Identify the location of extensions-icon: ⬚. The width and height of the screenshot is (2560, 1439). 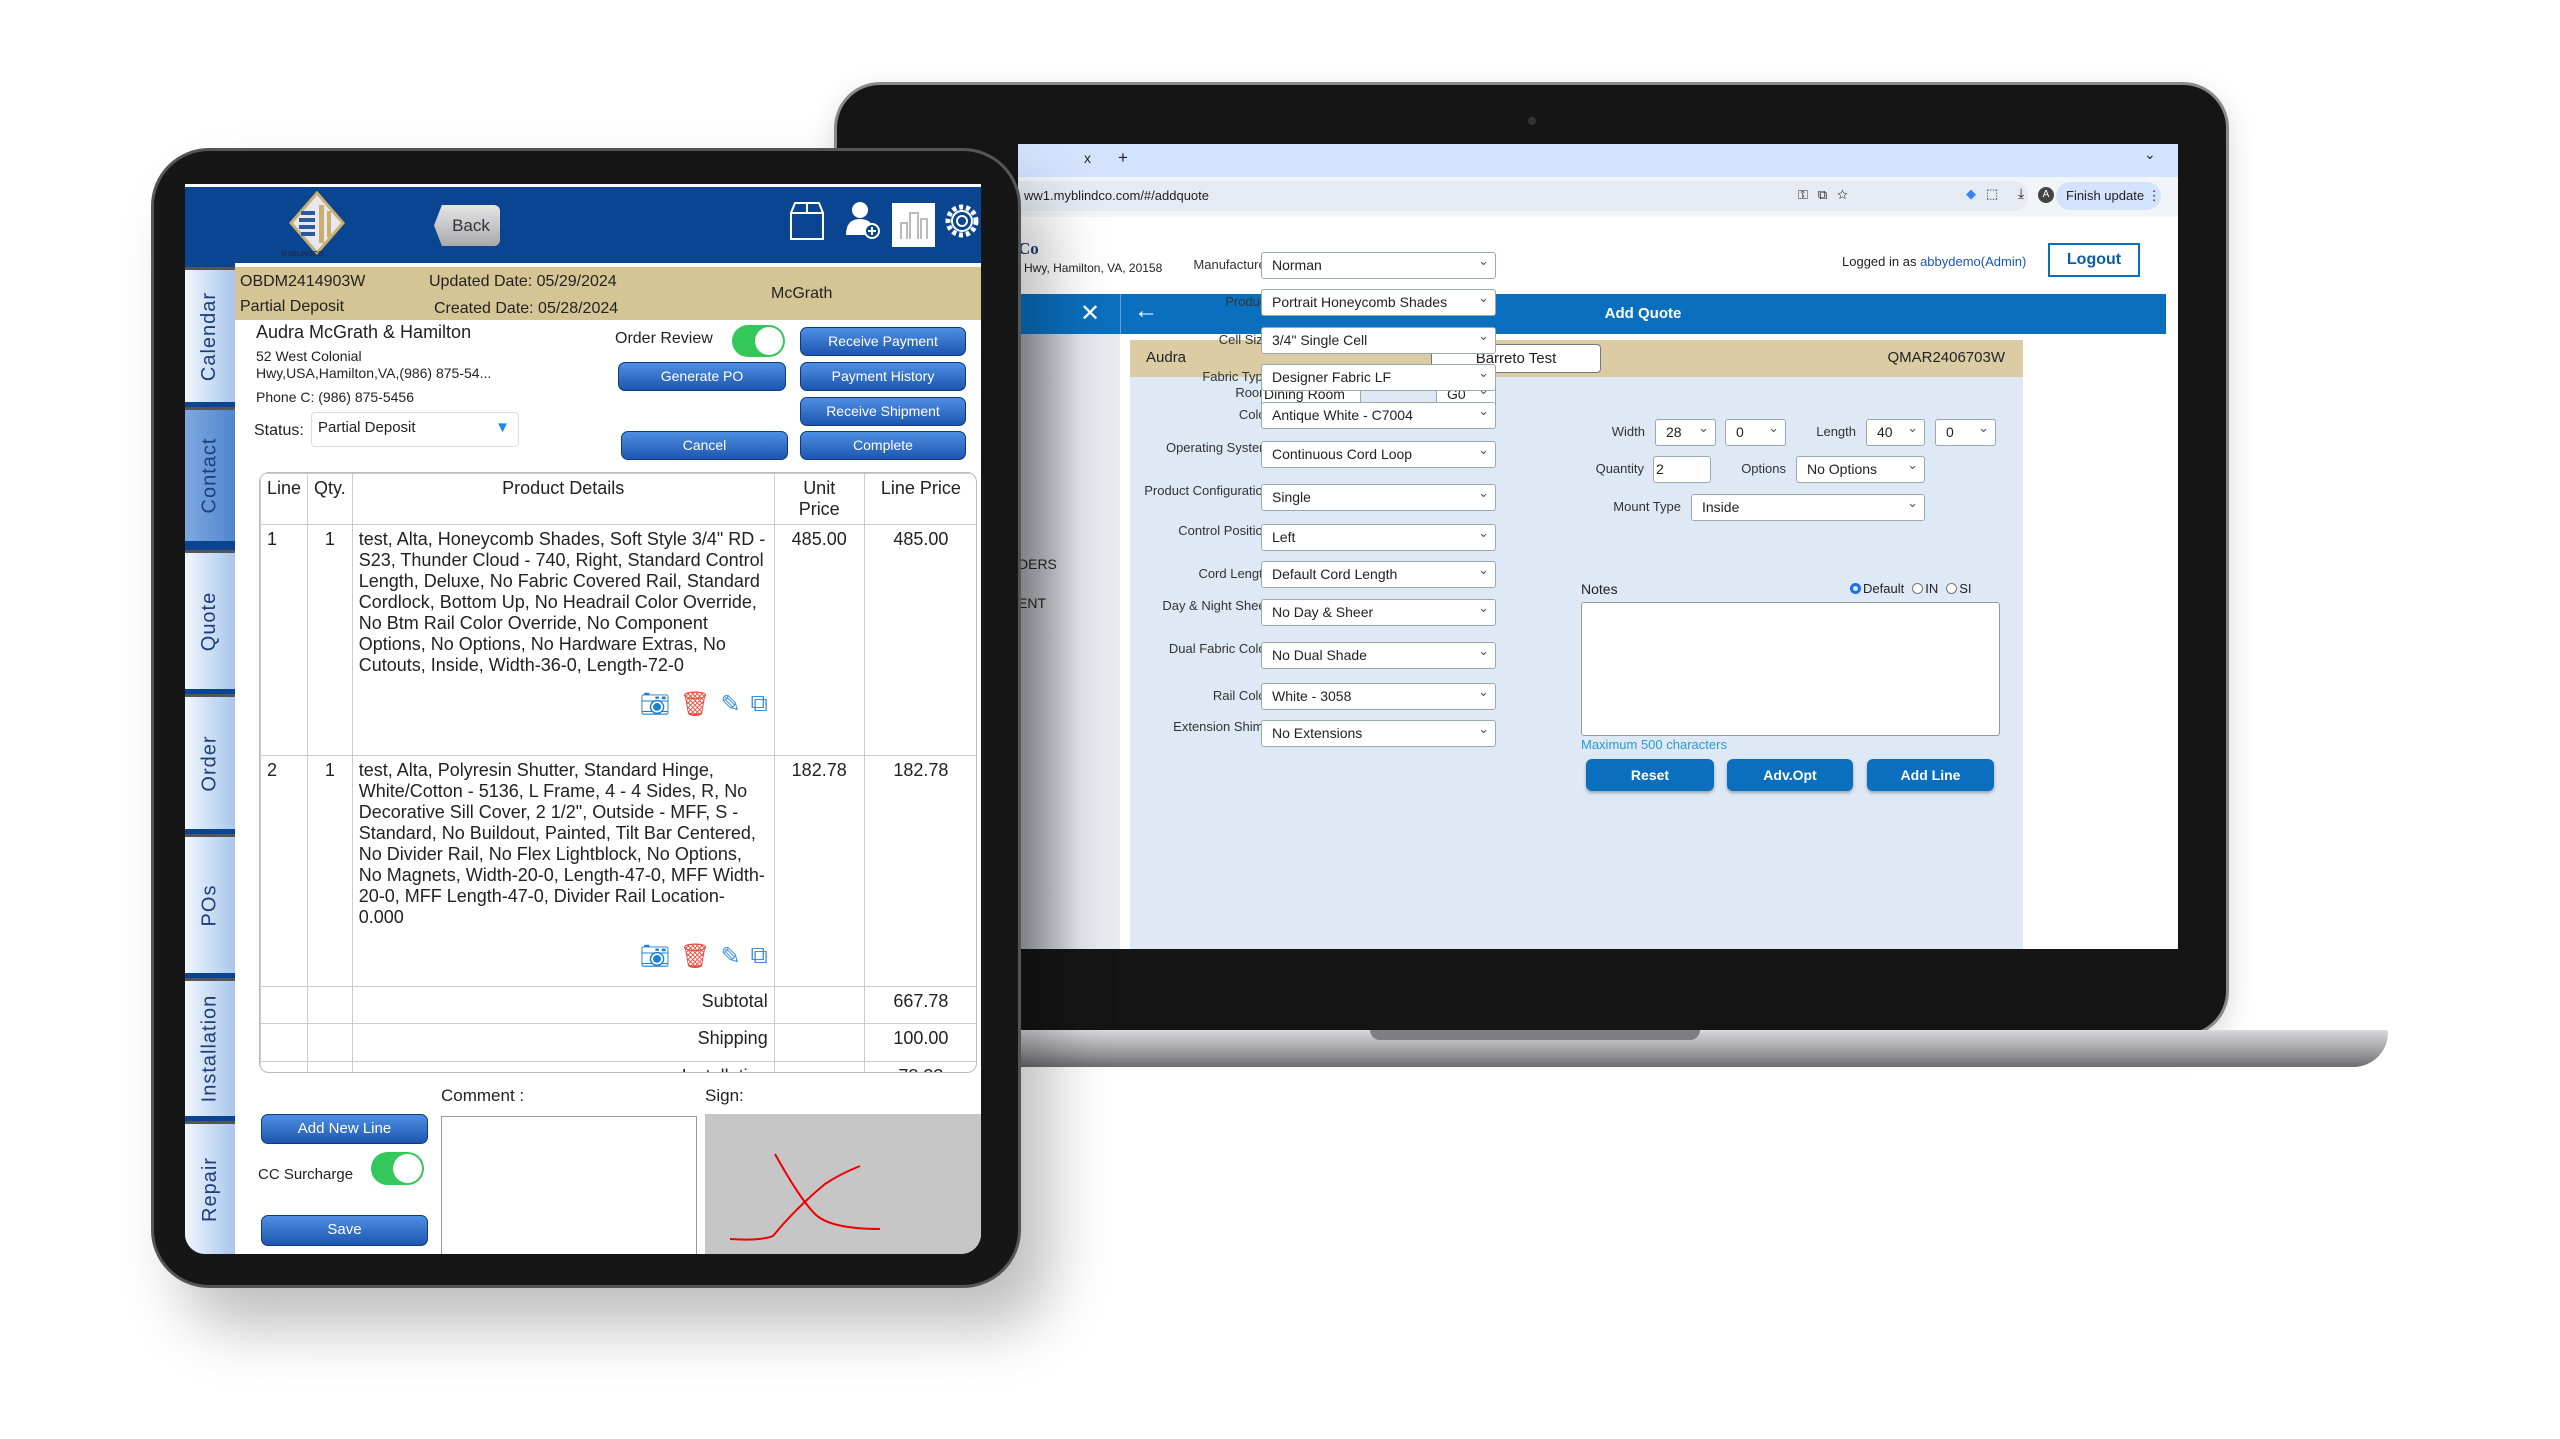
(1992, 194).